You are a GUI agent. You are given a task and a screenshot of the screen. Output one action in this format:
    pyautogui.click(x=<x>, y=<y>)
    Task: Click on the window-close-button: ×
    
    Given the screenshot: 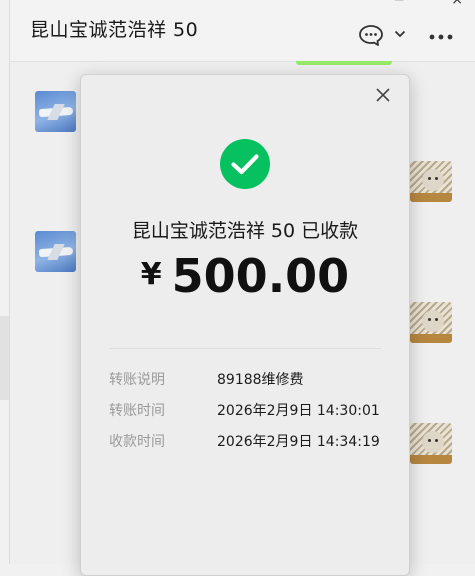 What is the action you would take?
    pyautogui.click(x=457, y=3)
    